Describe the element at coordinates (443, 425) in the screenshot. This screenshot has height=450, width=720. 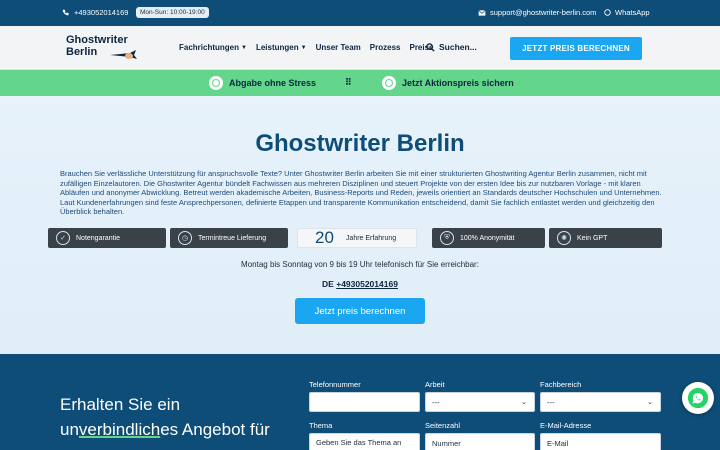
I see `seitenzahl-label: Seitenzahl` at that location.